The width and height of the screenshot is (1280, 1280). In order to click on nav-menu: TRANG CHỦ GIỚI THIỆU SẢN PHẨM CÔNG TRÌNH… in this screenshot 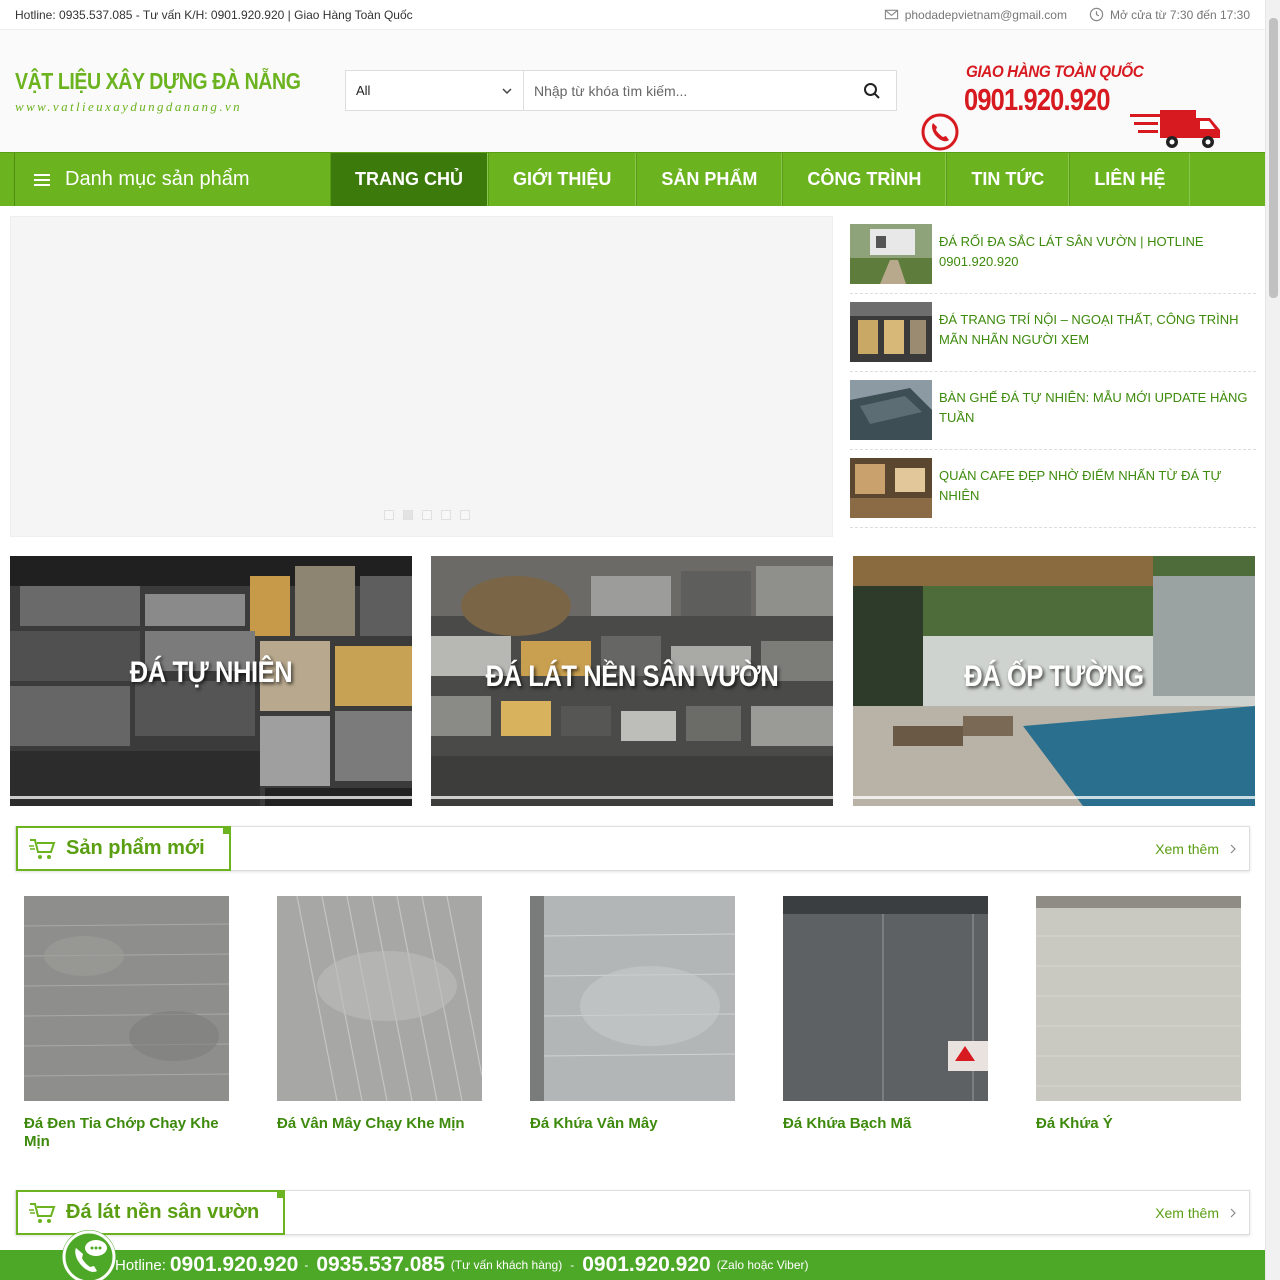, I will do `click(760, 179)`.